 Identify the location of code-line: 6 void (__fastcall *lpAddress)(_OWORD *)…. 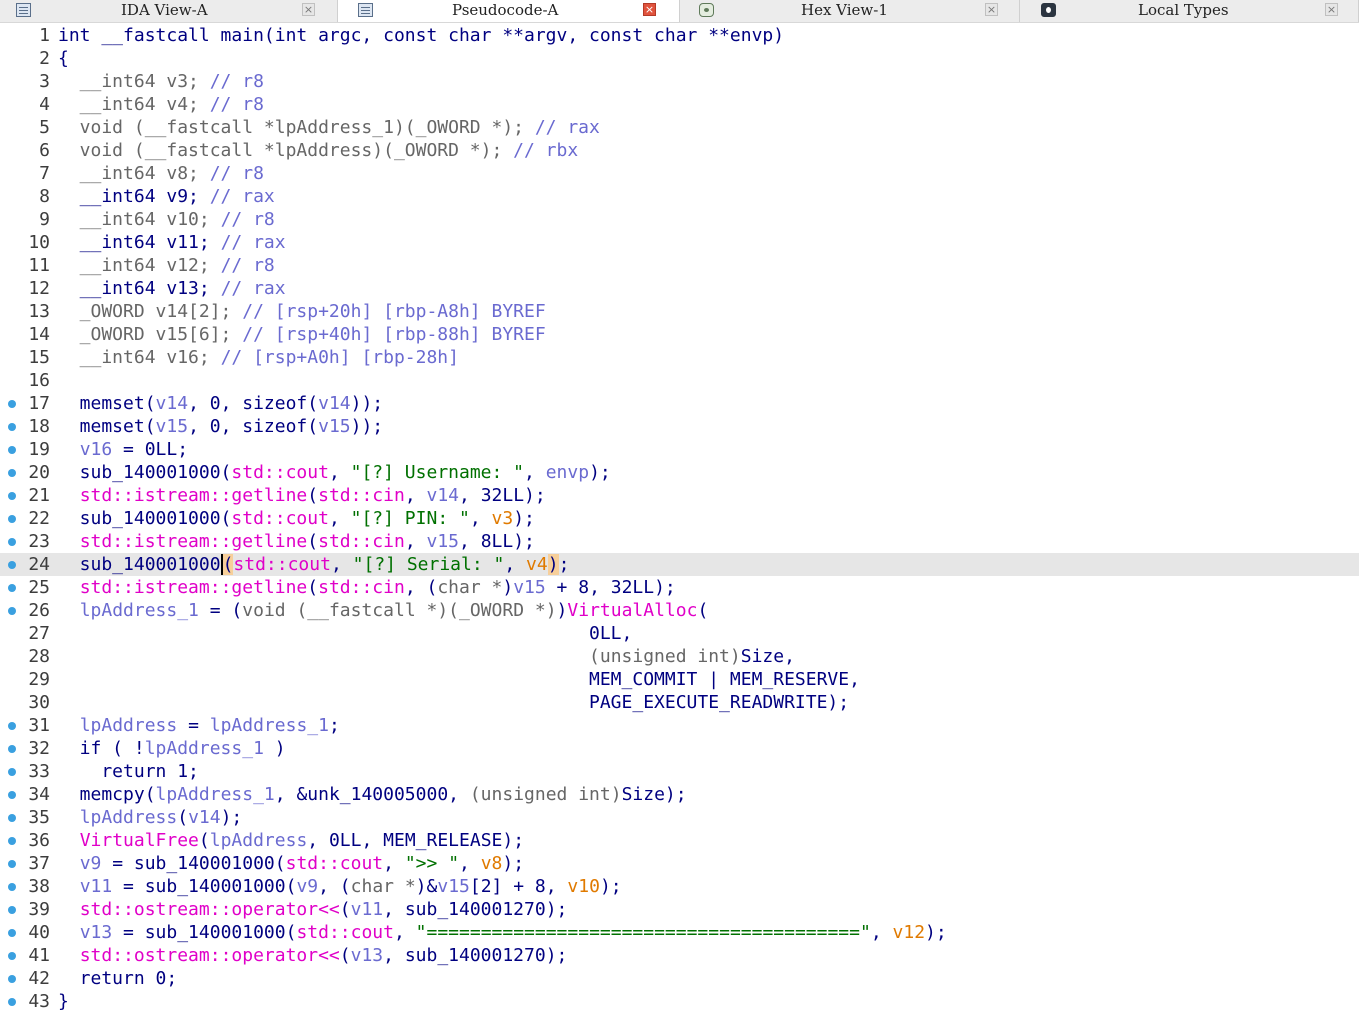
(679, 150).